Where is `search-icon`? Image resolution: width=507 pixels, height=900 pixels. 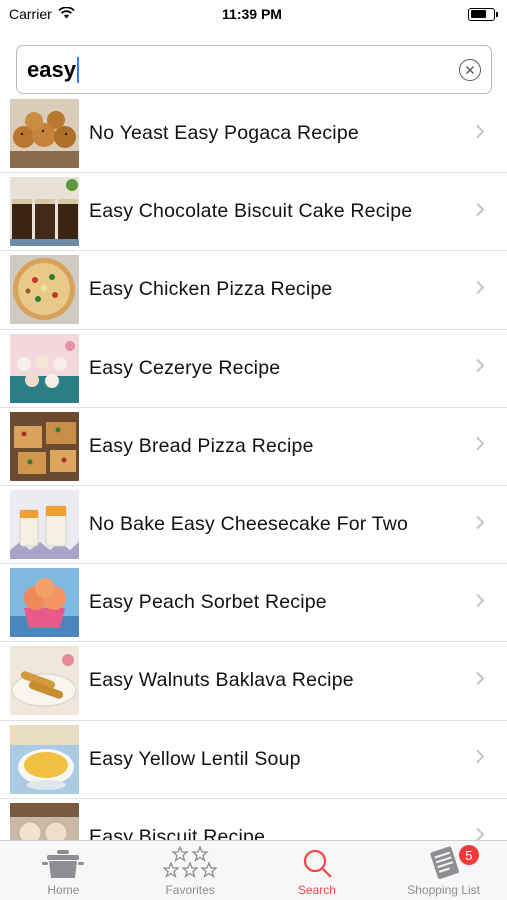
search-icon is located at coordinates (317, 862).